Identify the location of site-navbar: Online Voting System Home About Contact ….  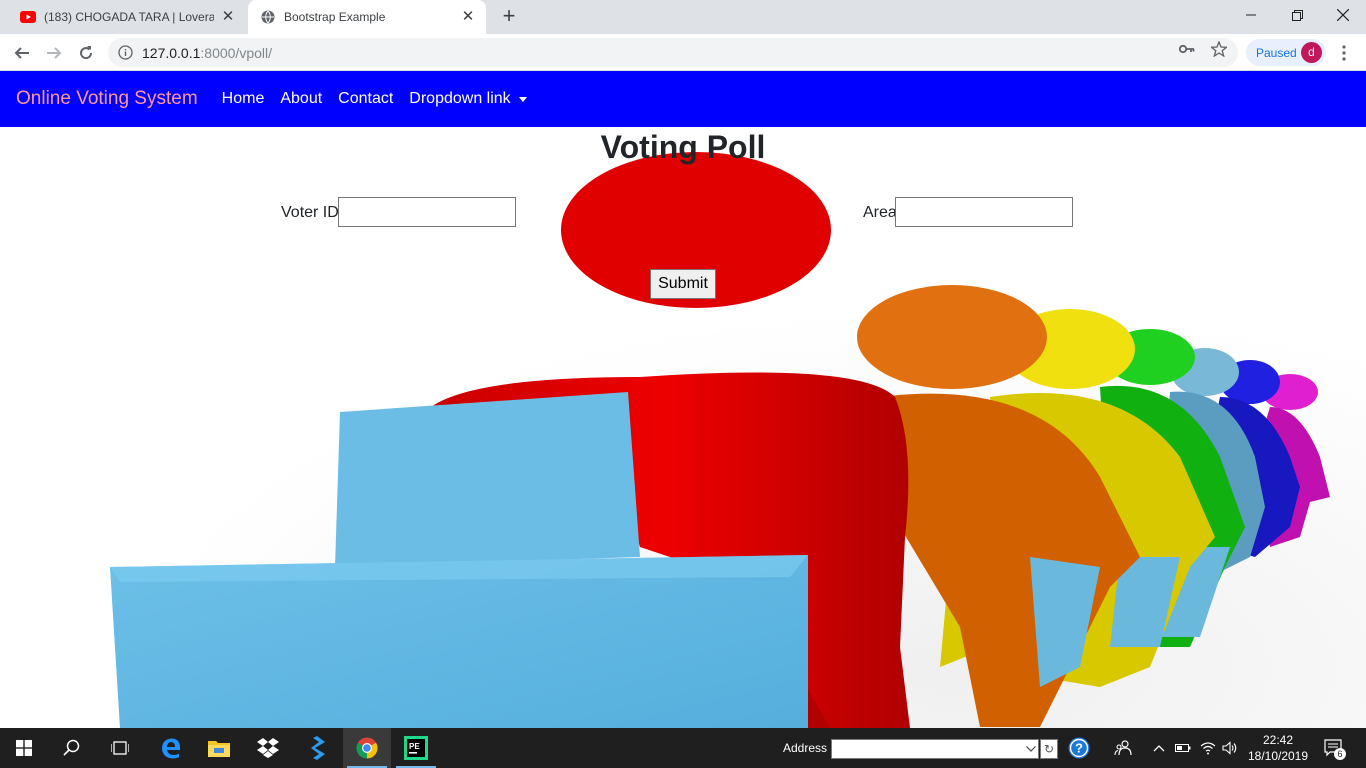
(683, 99).